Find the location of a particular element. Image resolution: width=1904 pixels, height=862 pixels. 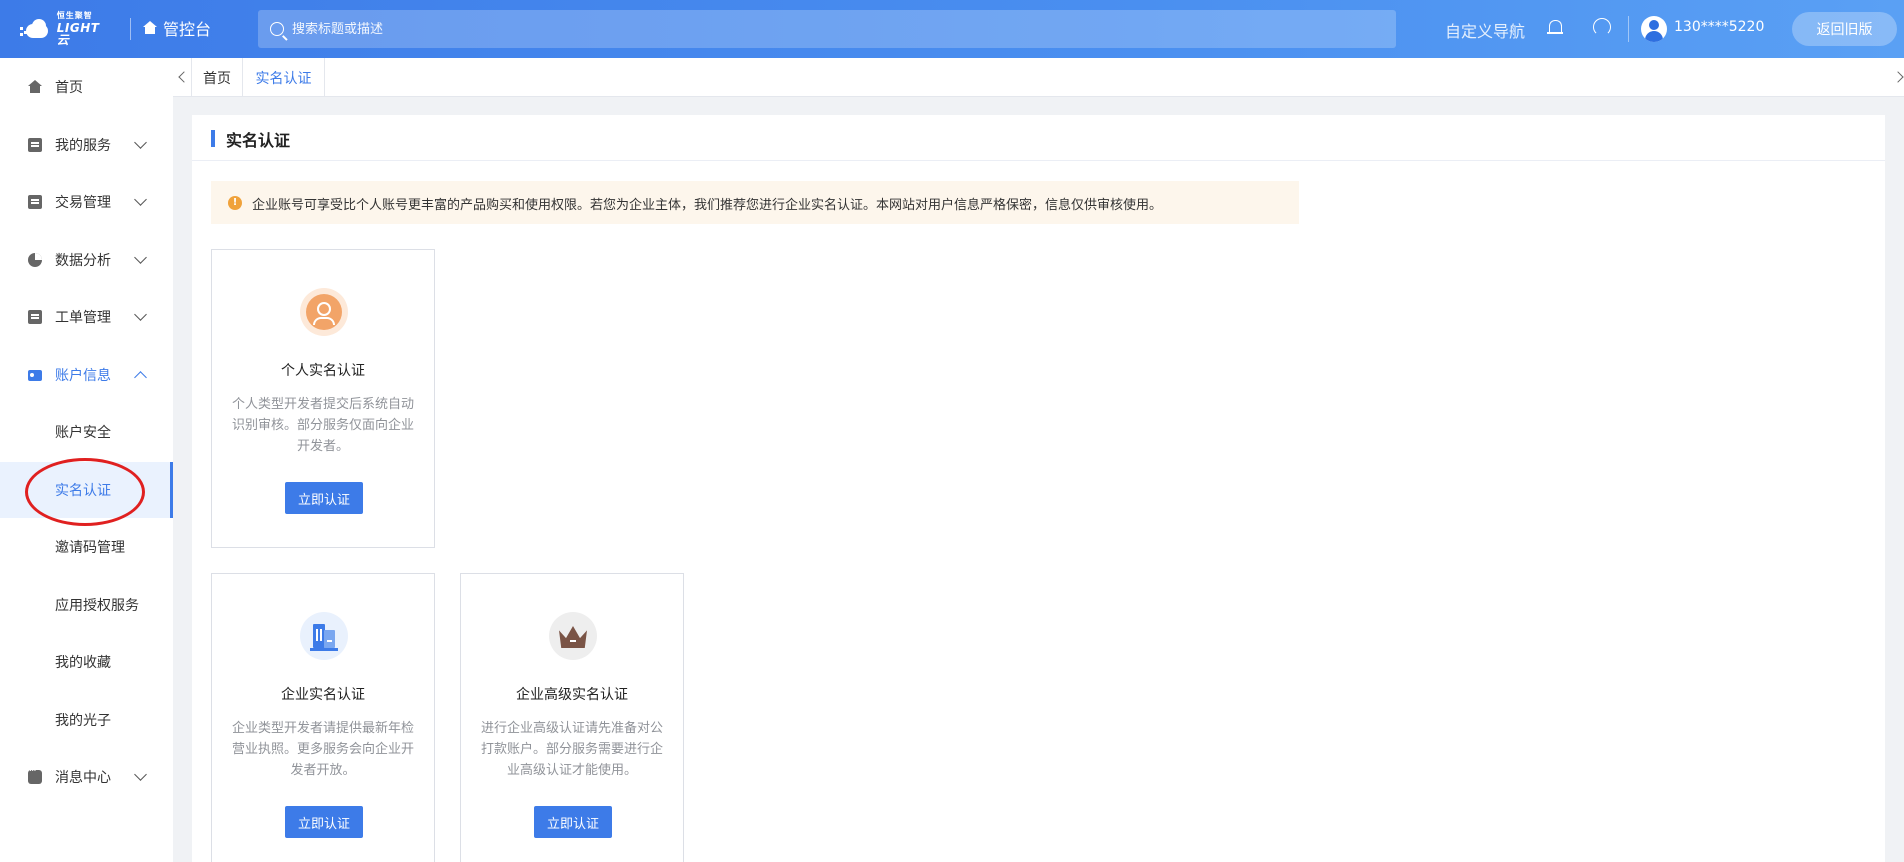

sidebar-subitem-photons: 我的光子 is located at coordinates (86, 720).